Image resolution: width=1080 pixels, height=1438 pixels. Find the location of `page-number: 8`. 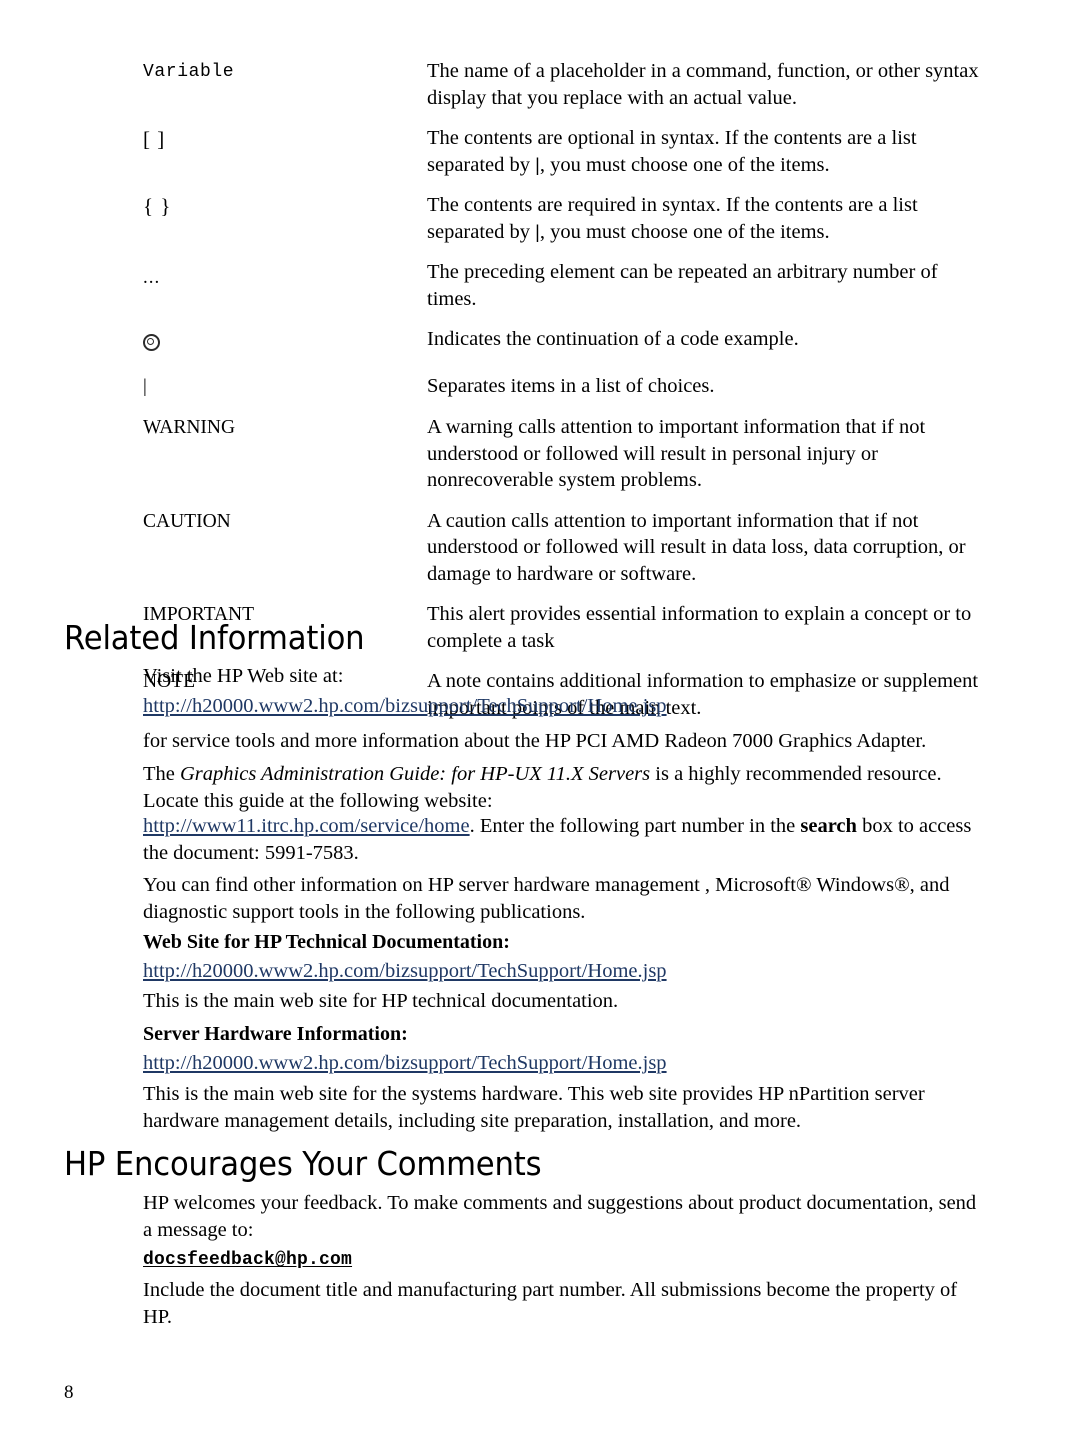

page-number: 8 is located at coordinates (69, 1392).